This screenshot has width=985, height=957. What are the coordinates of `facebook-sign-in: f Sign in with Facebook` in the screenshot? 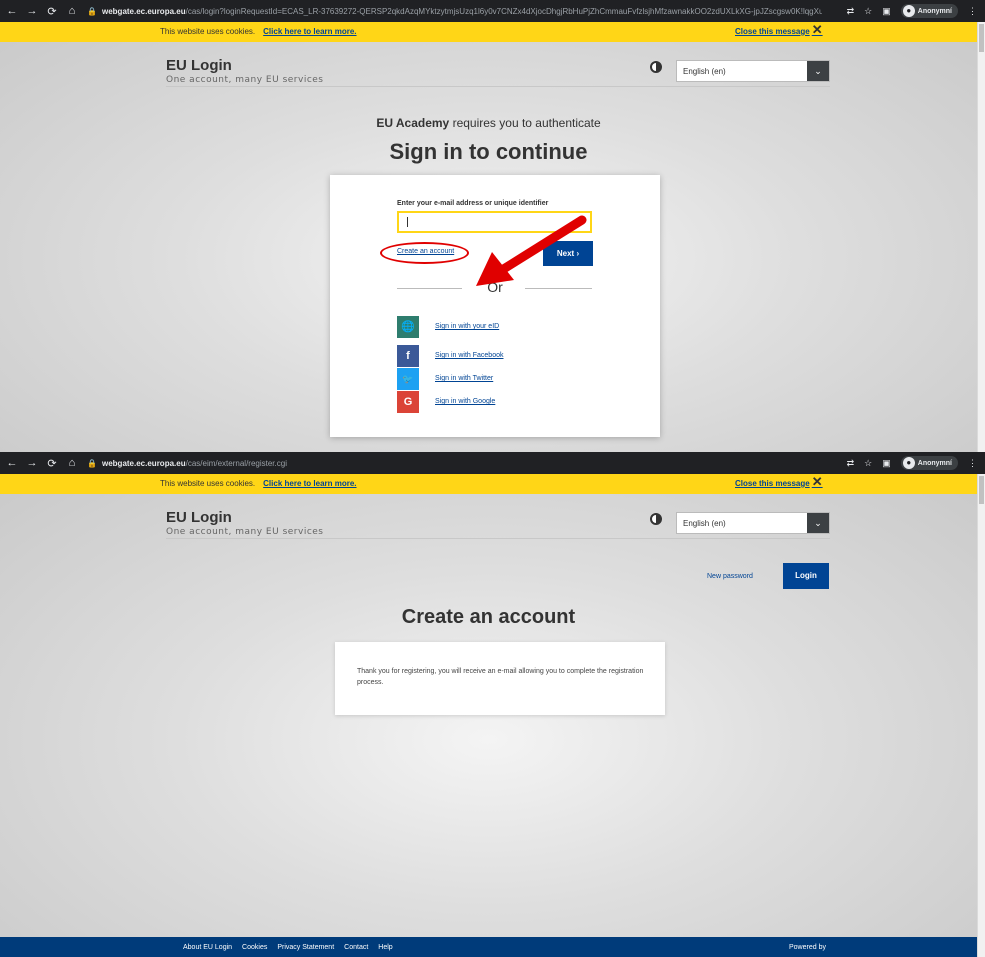 It's located at (507, 356).